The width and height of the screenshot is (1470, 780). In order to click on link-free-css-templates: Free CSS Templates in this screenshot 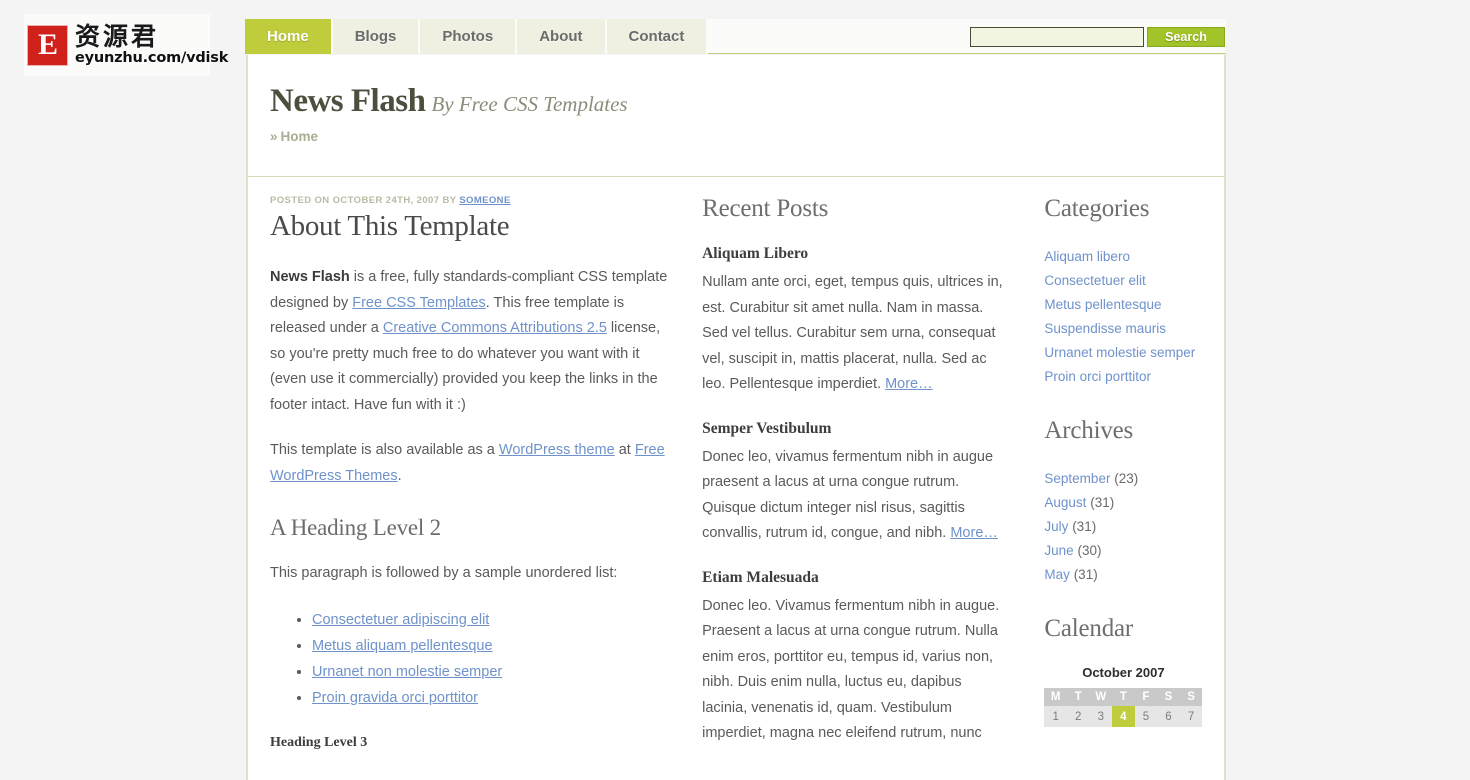, I will do `click(419, 303)`.